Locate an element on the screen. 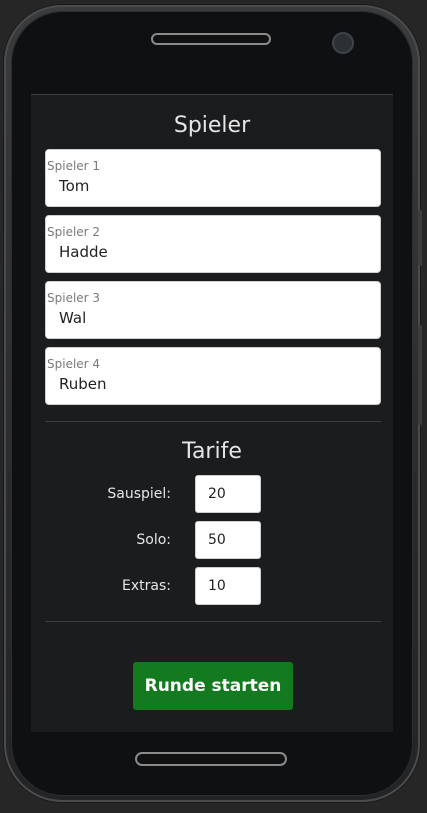 Image resolution: width=427 pixels, height=813 pixels. solo-label: Solo: is located at coordinates (153, 540).